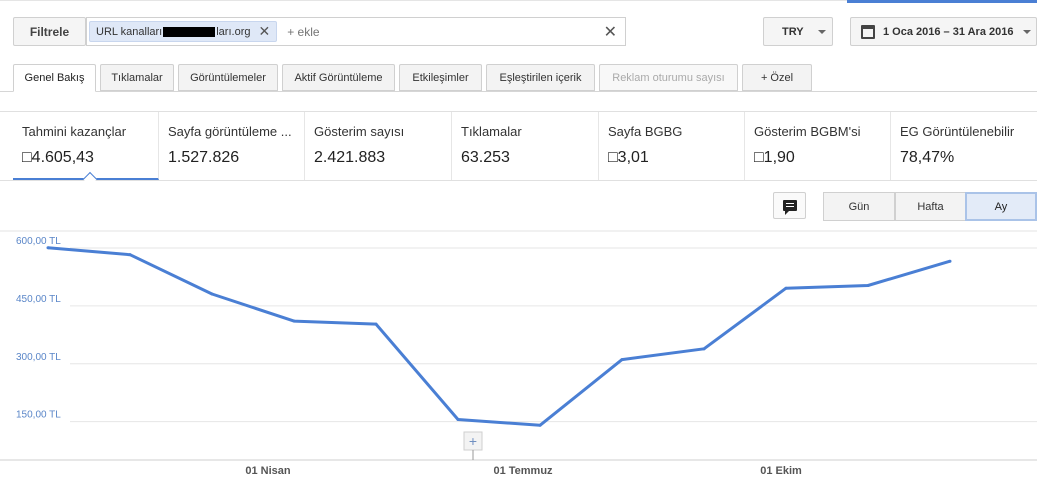 Image resolution: width=1037 pixels, height=483 pixels. What do you see at coordinates (793, 31) in the screenshot?
I see `currency-label: TRY` at bounding box center [793, 31].